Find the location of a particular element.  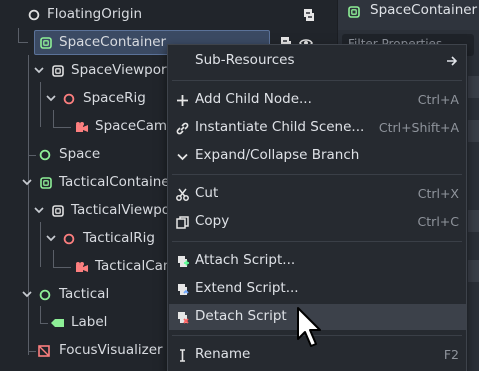

menu-item-sub-resources: Sub-Resources is located at coordinates (317, 61).